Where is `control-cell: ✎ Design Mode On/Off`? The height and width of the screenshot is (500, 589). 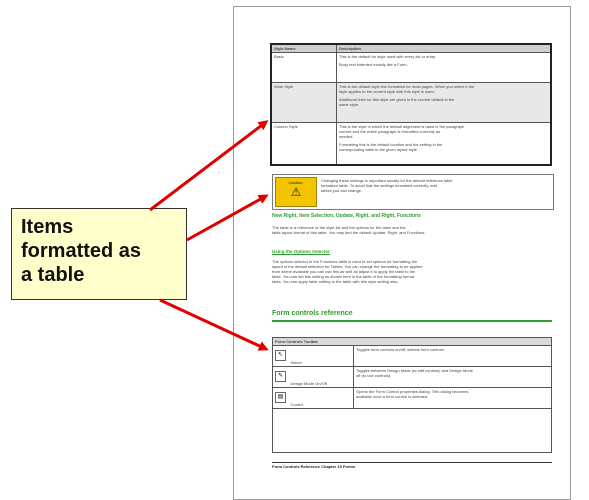 control-cell: ✎ Design Mode On/Off is located at coordinates (313, 377).